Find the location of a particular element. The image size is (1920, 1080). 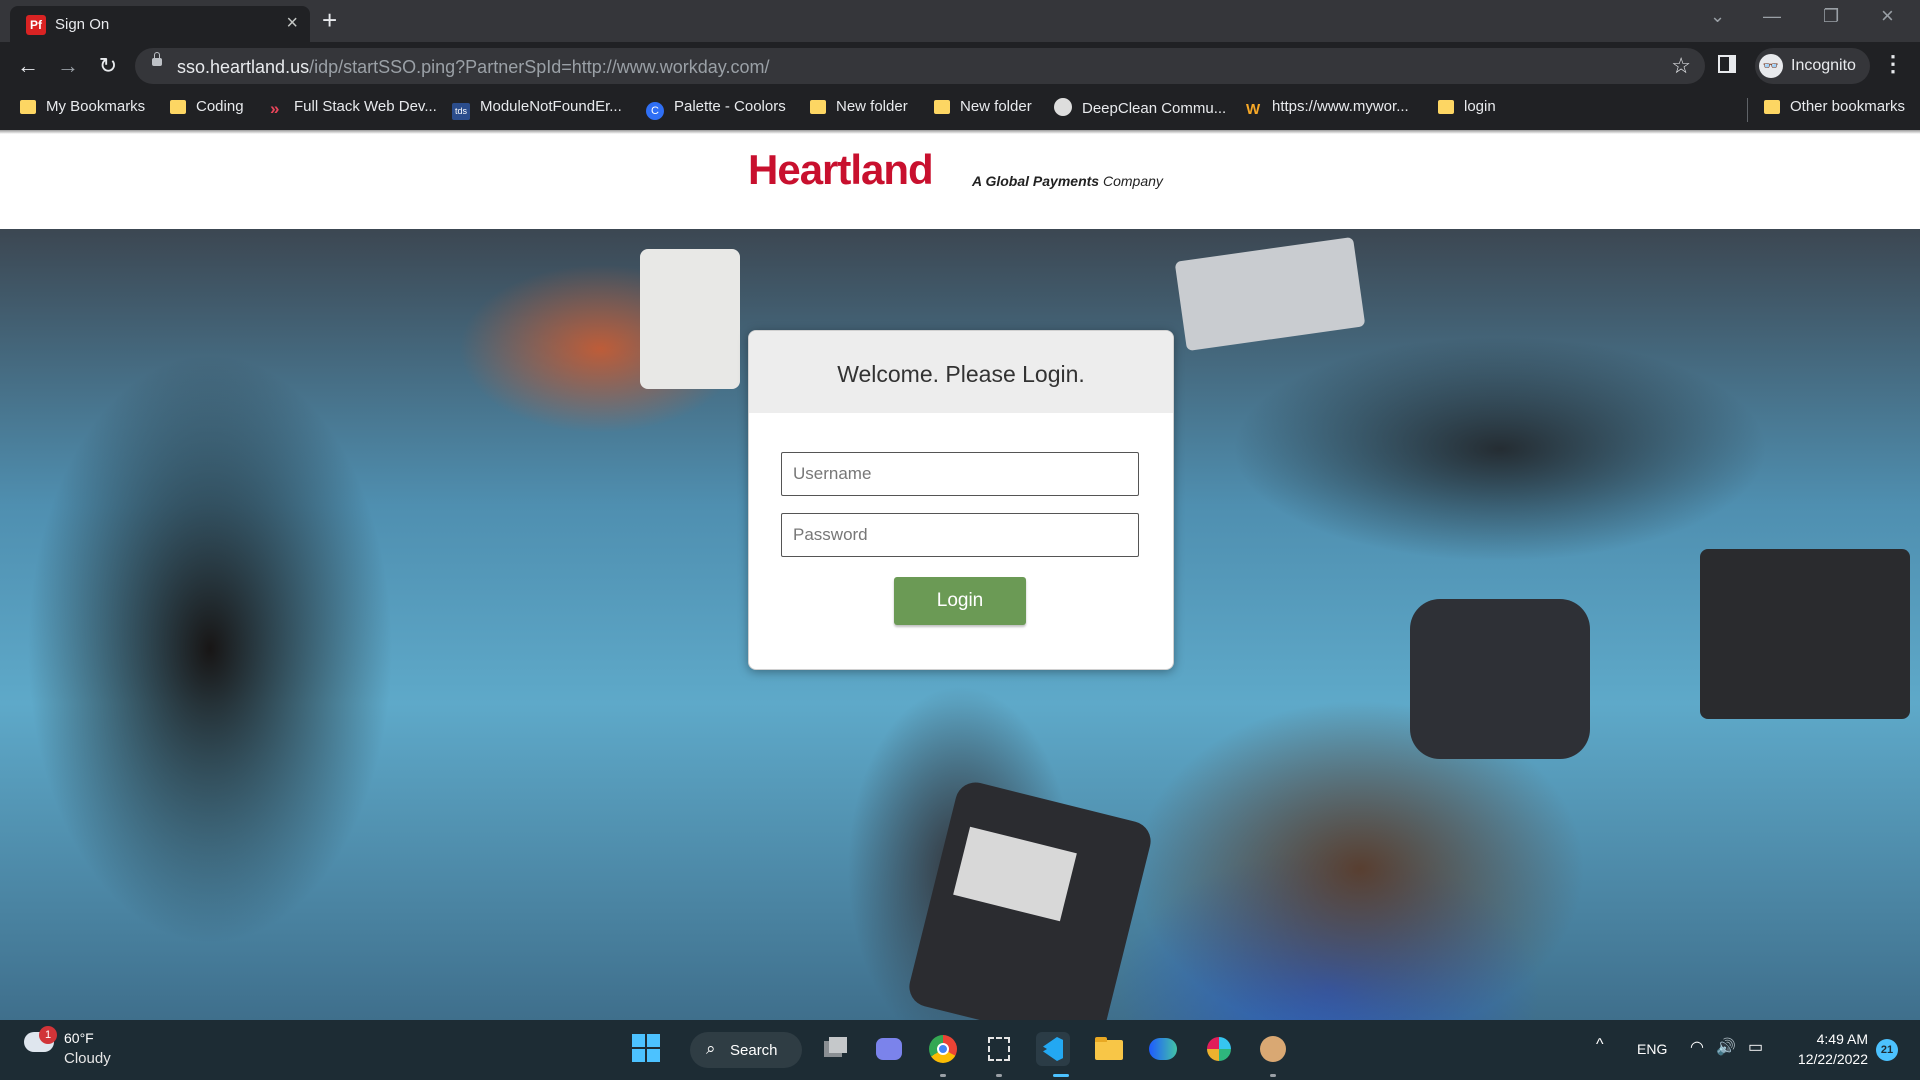

tab-favicon-icon: Pf is located at coordinates (36, 25).